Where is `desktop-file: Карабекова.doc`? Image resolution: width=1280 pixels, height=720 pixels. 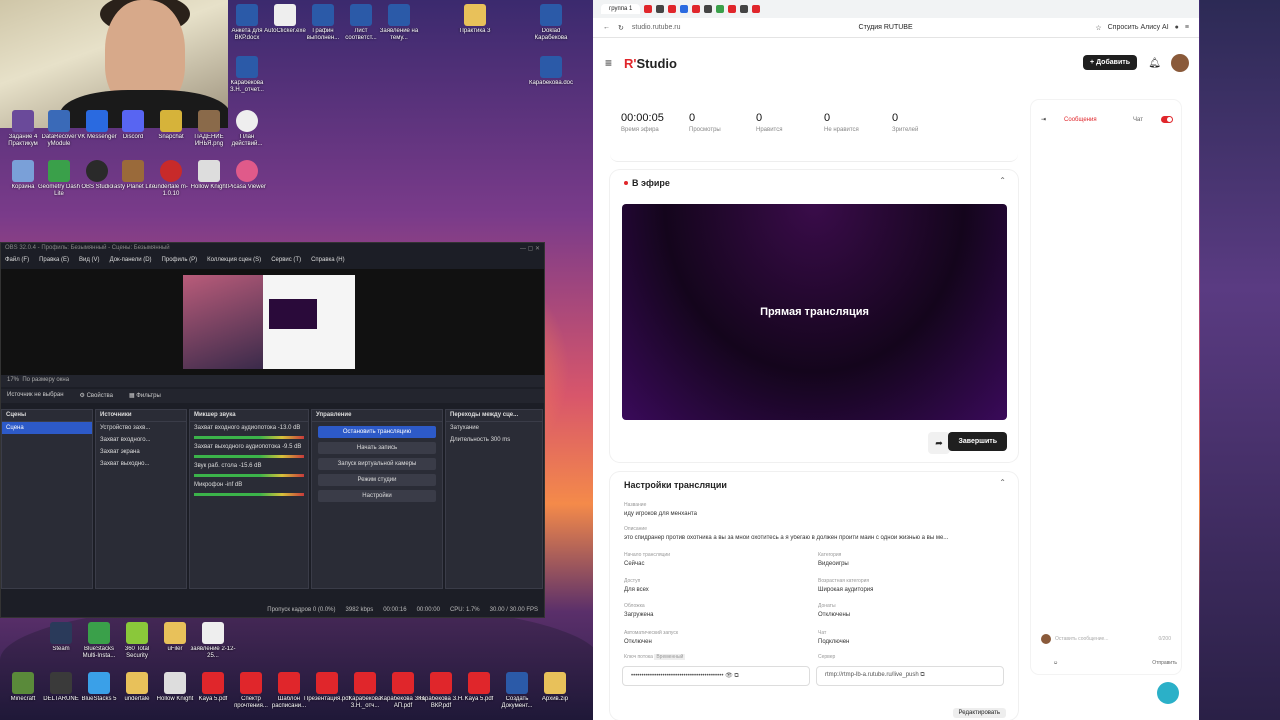
desktop-file: Карабекова.doc is located at coordinates (551, 75).